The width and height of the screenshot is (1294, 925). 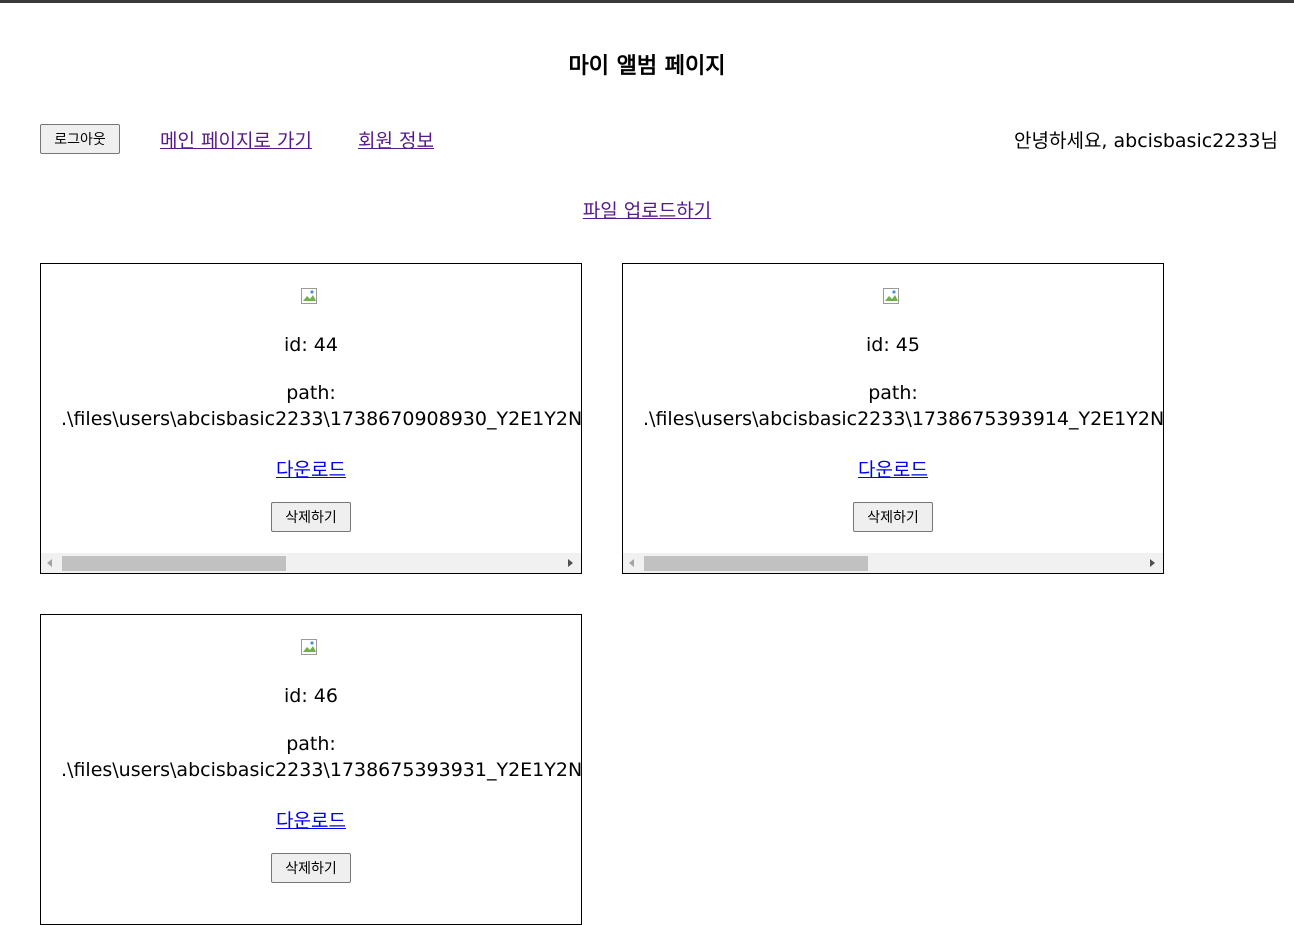 What do you see at coordinates (1146, 141) in the screenshot?
I see `greeting-text: 안녕하세요, abcisbasic2233님` at bounding box center [1146, 141].